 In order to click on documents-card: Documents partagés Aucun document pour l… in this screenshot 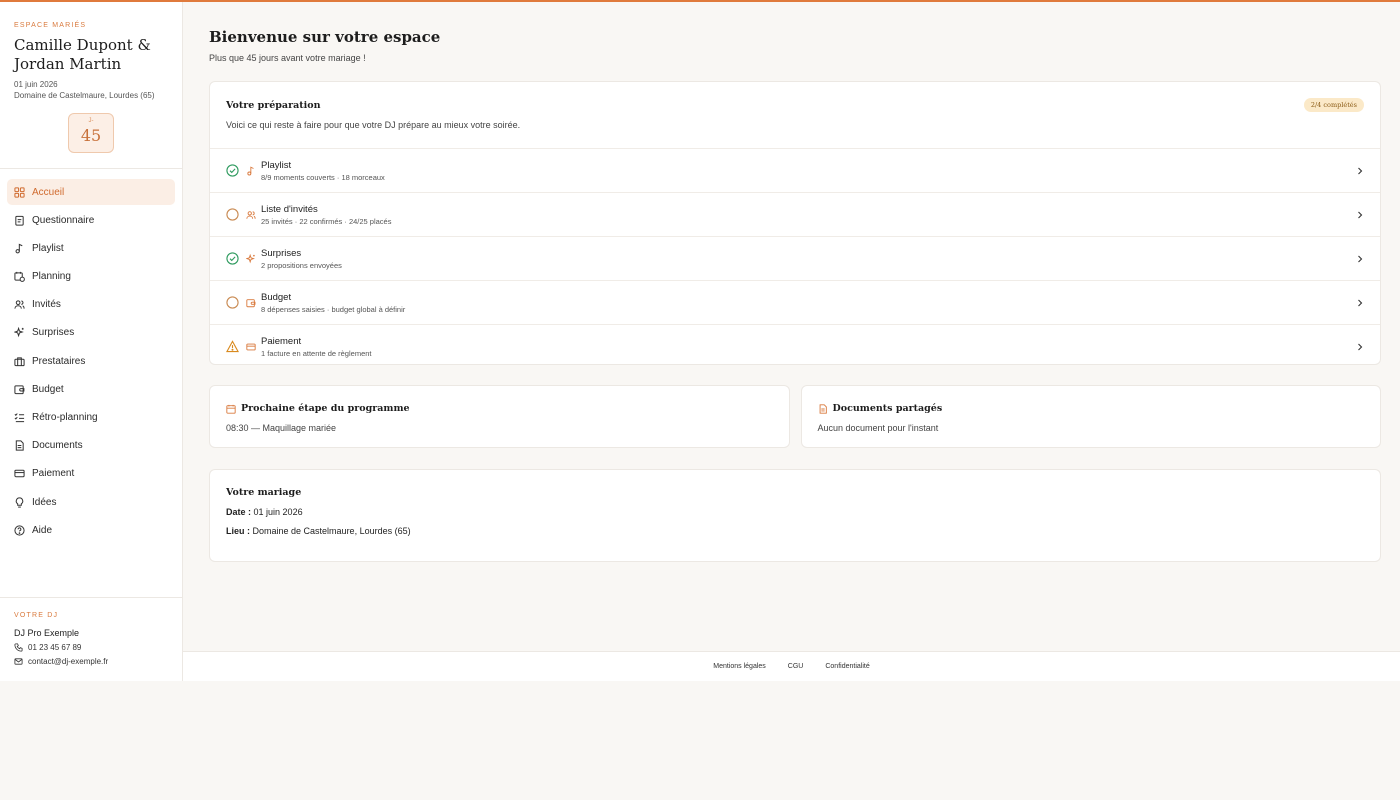, I will do `click(1090, 416)`.